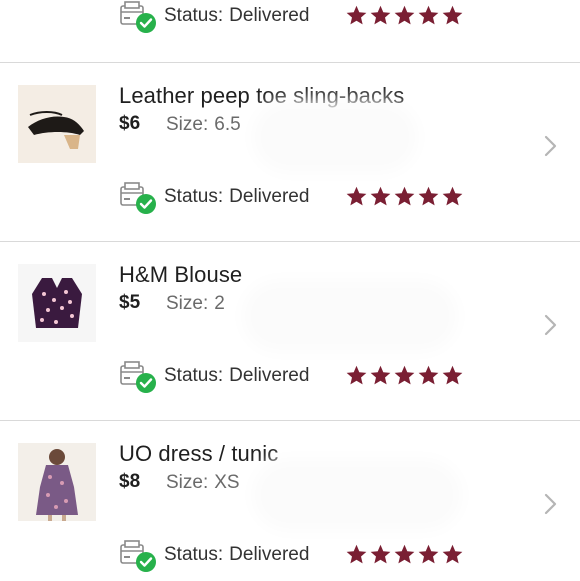 The height and width of the screenshot is (581, 580). I want to click on size-value: 6.5, so click(227, 124).